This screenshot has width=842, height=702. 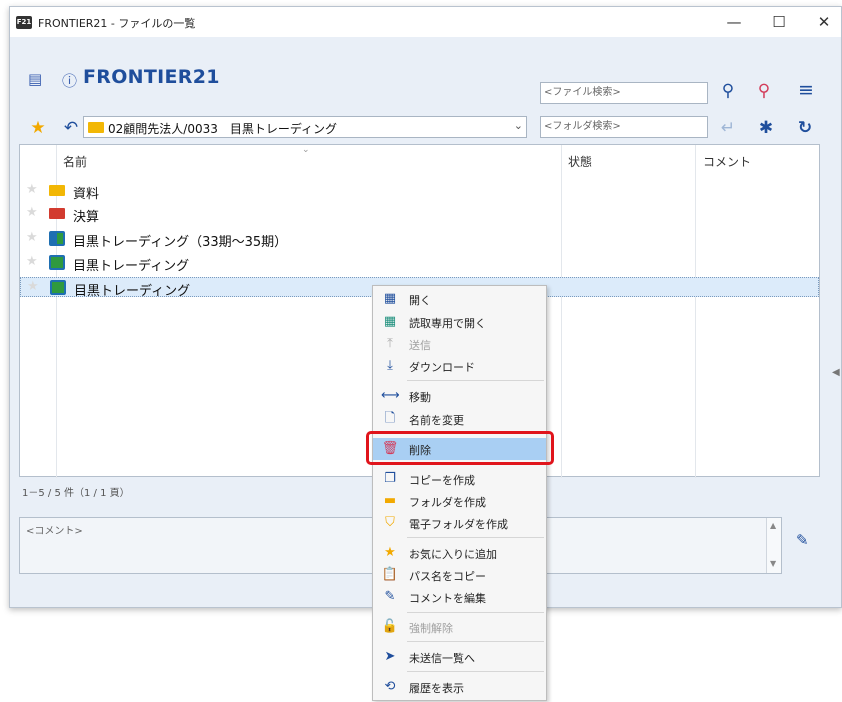 I want to click on menu-item-history: ⟲ 履歴を表示, so click(x=459, y=687).